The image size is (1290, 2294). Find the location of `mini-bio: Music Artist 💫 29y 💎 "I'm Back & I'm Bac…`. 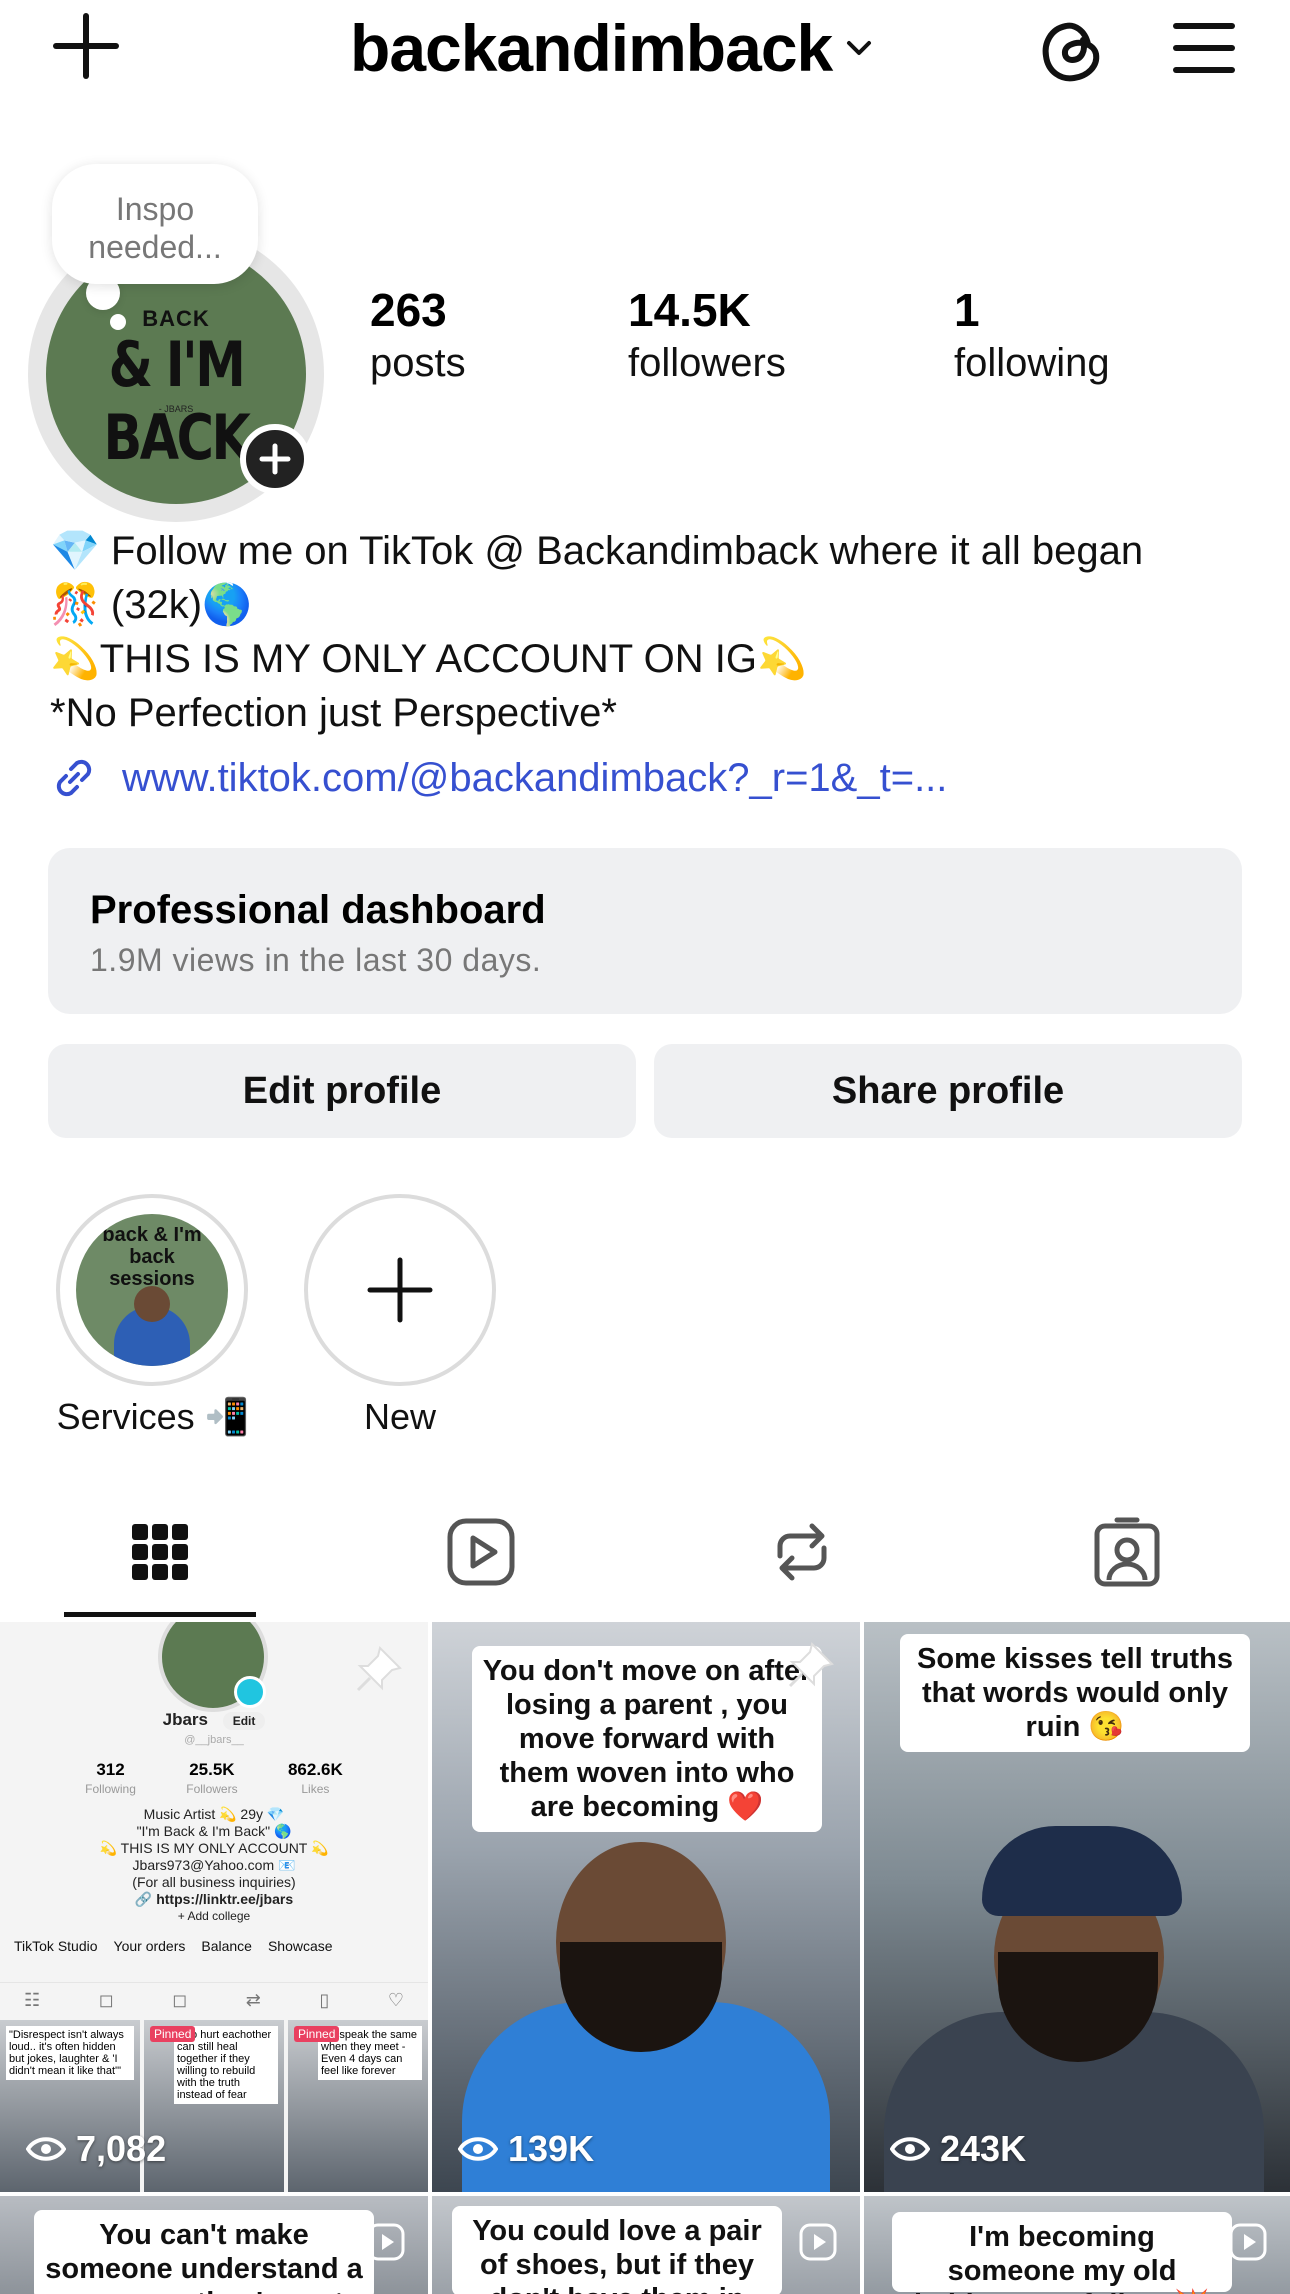

mini-bio: Music Artist 💫 29y 💎 "I'm Back & I'm Bac… is located at coordinates (214, 1865).